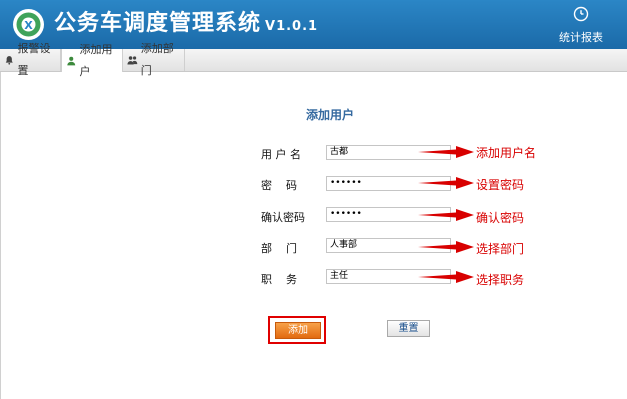  Describe the element at coordinates (71, 60) in the screenshot. I see `user-icon` at that location.